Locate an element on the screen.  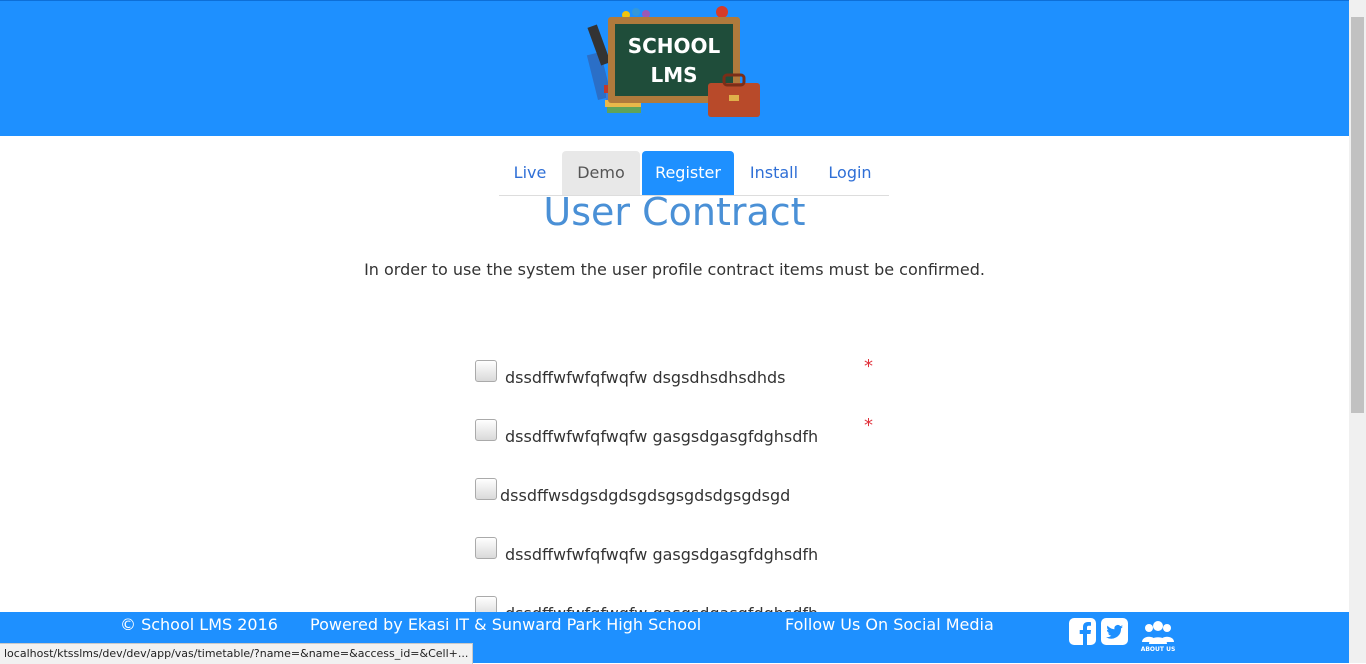
copyright-text: © School LMS 2016 is located at coordinates (199, 624).